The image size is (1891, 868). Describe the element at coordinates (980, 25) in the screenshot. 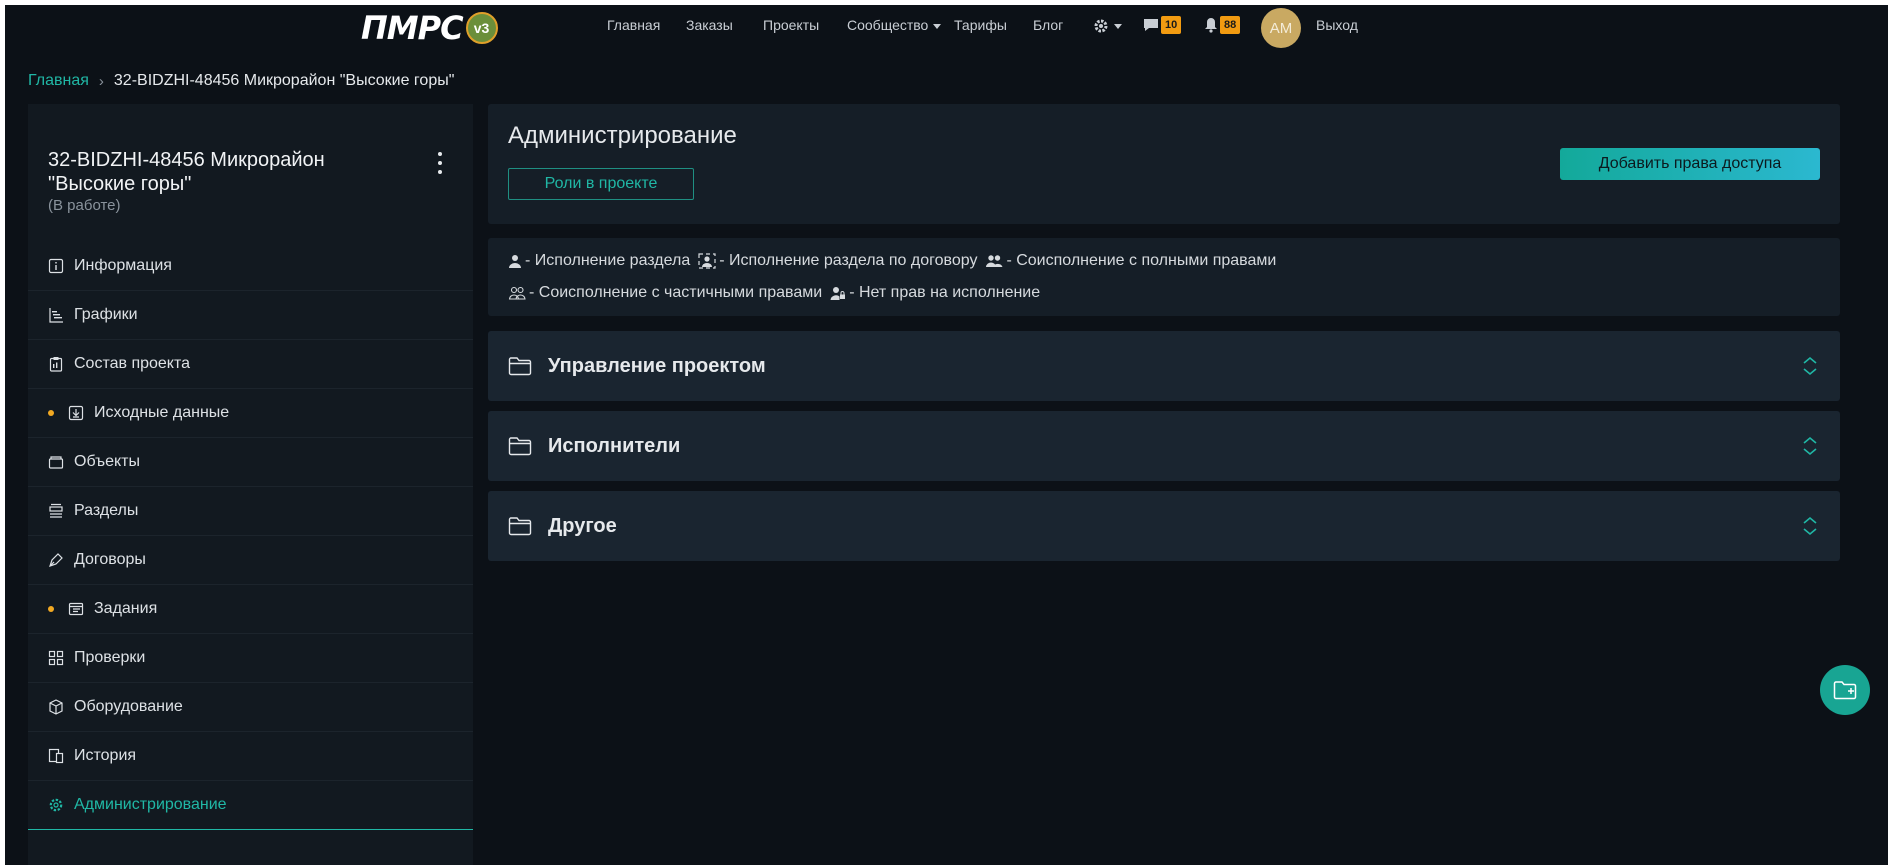

I see `nav-tariffs: Тарифы` at that location.